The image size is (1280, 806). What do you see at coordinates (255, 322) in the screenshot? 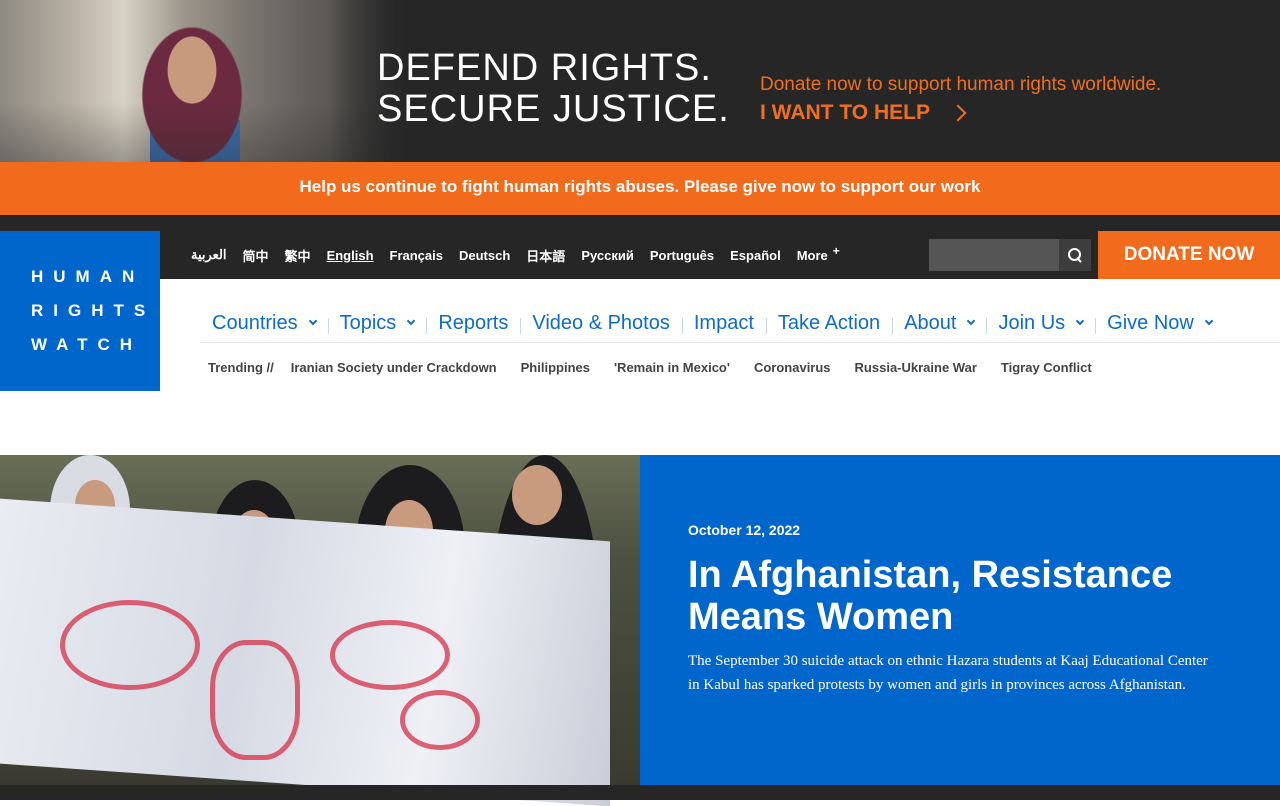
I see `nav-label: Countries` at bounding box center [255, 322].